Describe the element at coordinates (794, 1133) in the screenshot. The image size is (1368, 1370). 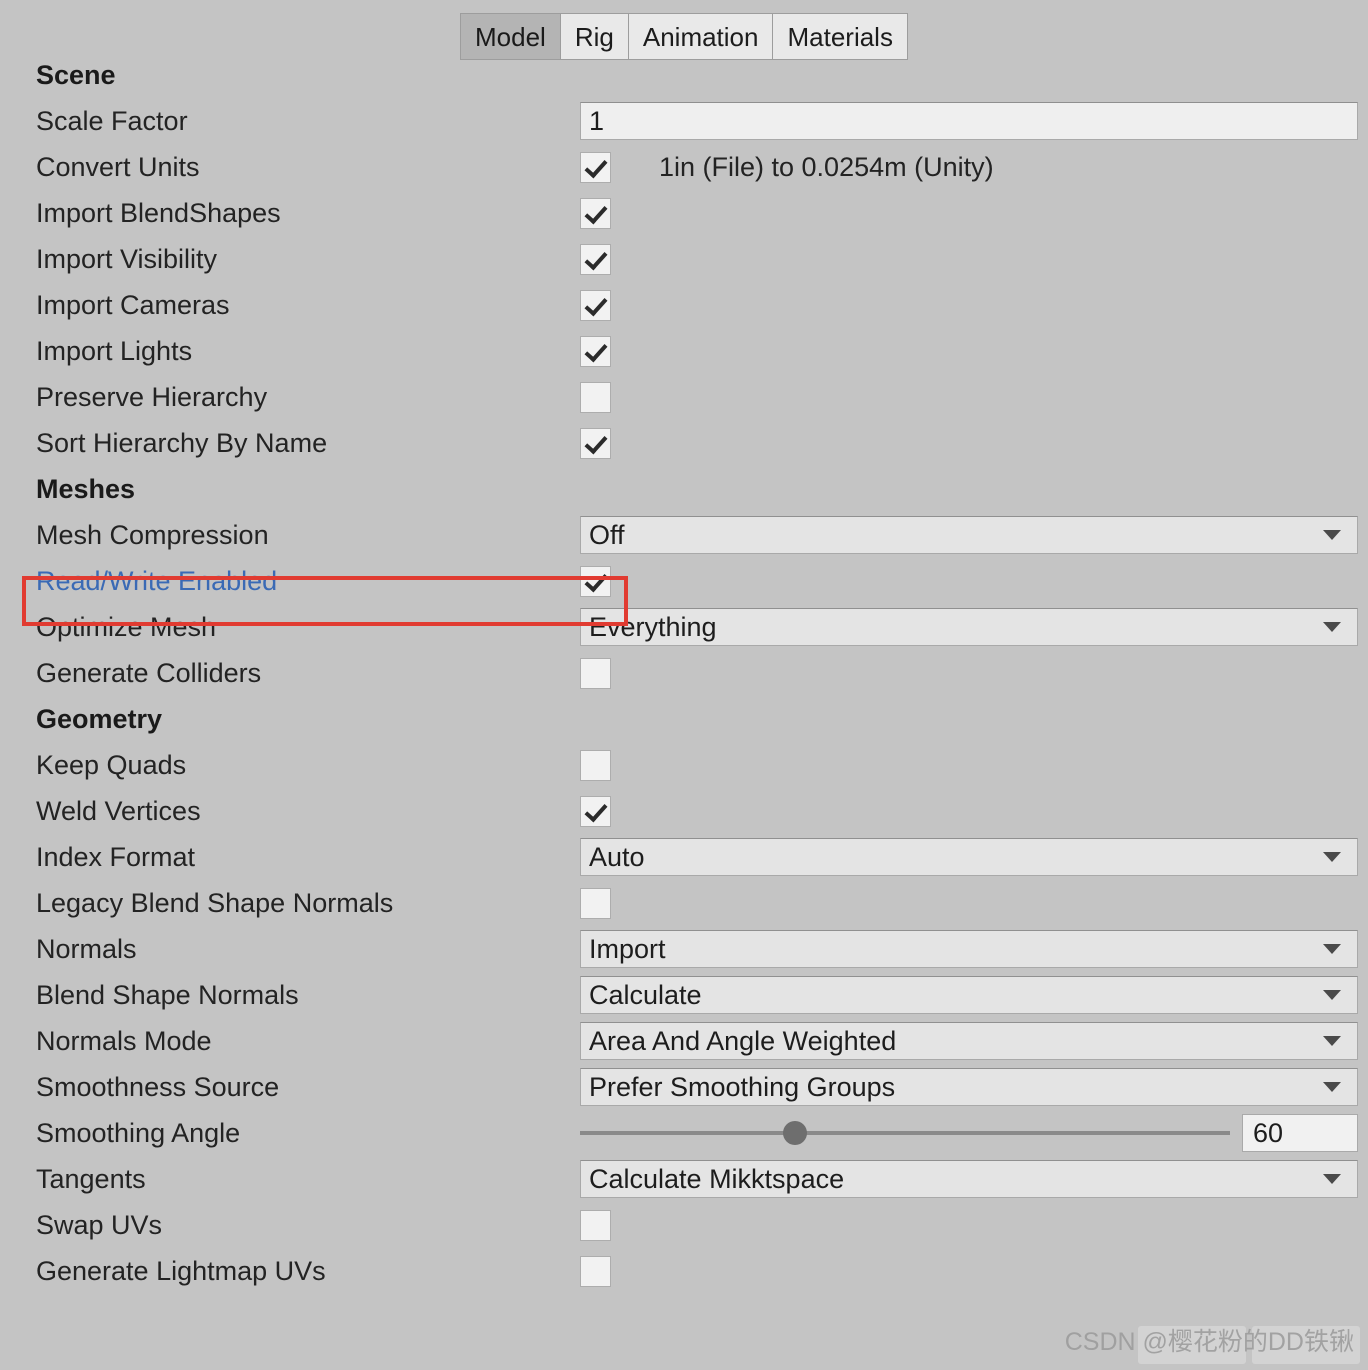
I see `smoothing-angle-handle` at that location.